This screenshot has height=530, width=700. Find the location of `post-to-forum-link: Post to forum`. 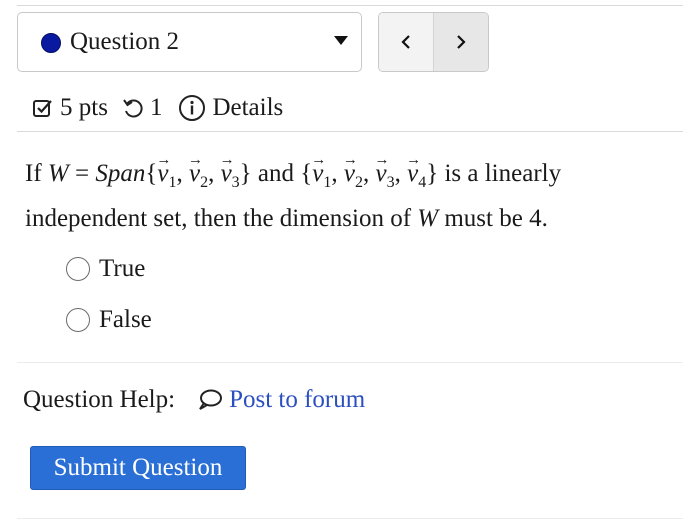

post-to-forum-link: Post to forum is located at coordinates (281, 400).